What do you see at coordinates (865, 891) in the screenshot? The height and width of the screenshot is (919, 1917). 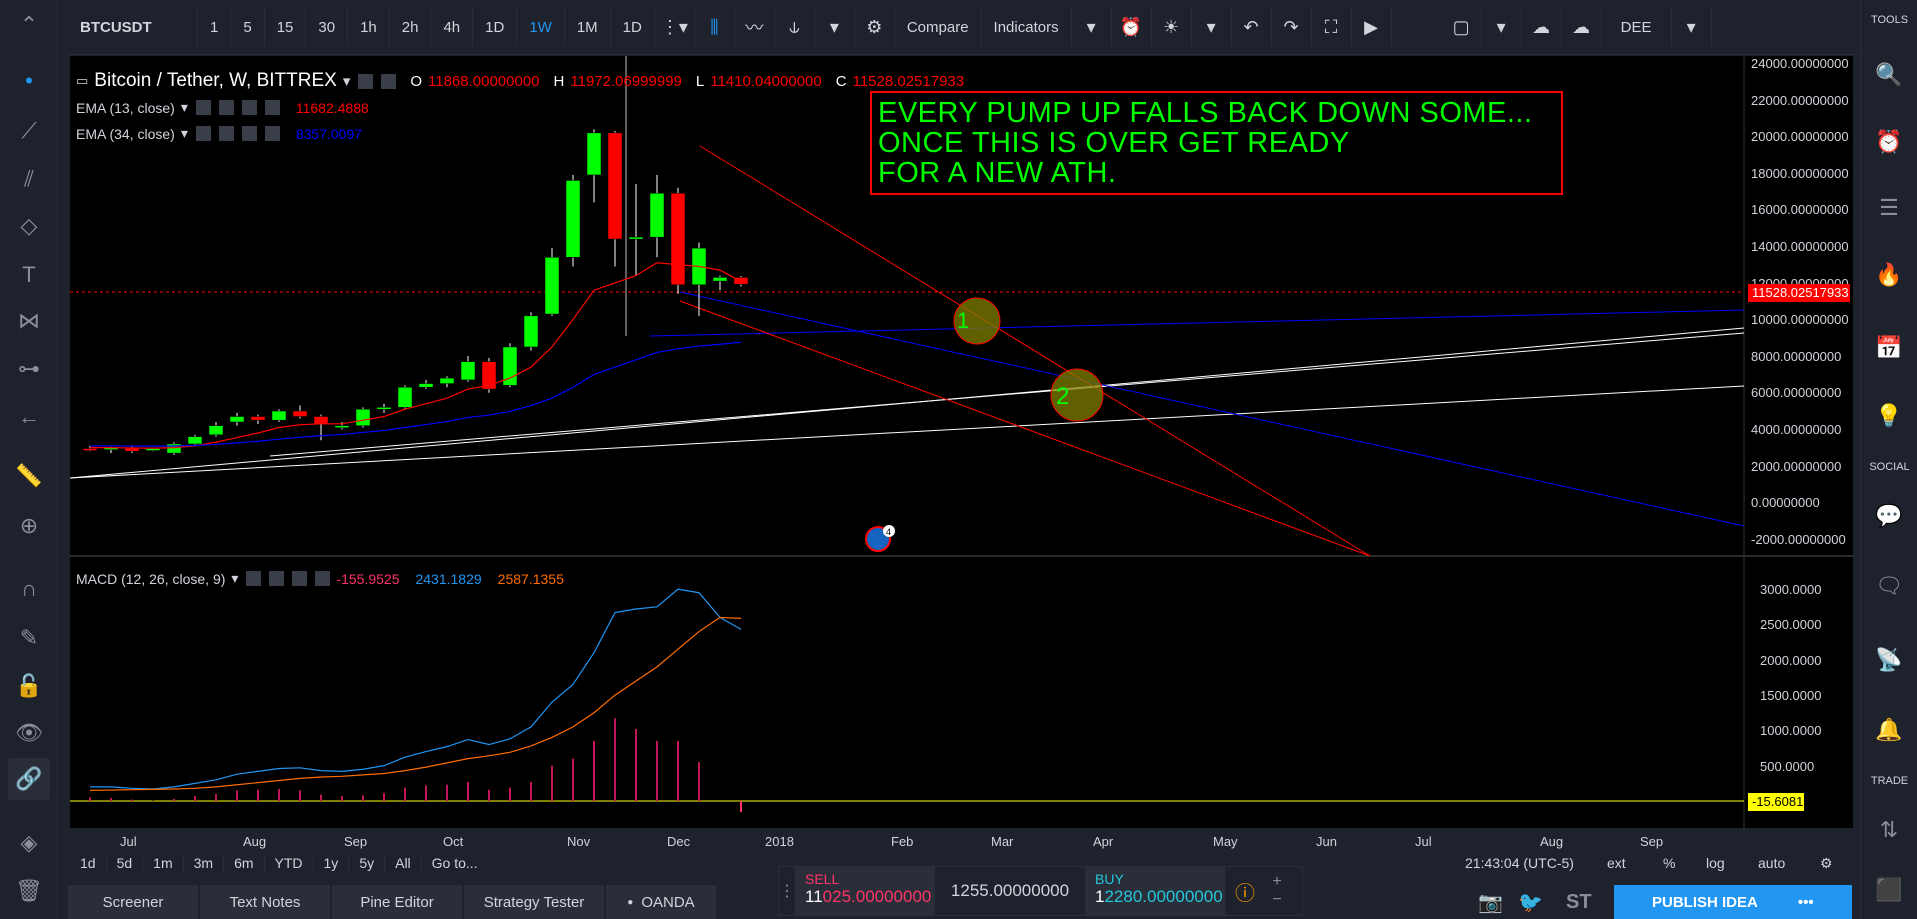 I see `sell-button: SELL 11025.00000000` at bounding box center [865, 891].